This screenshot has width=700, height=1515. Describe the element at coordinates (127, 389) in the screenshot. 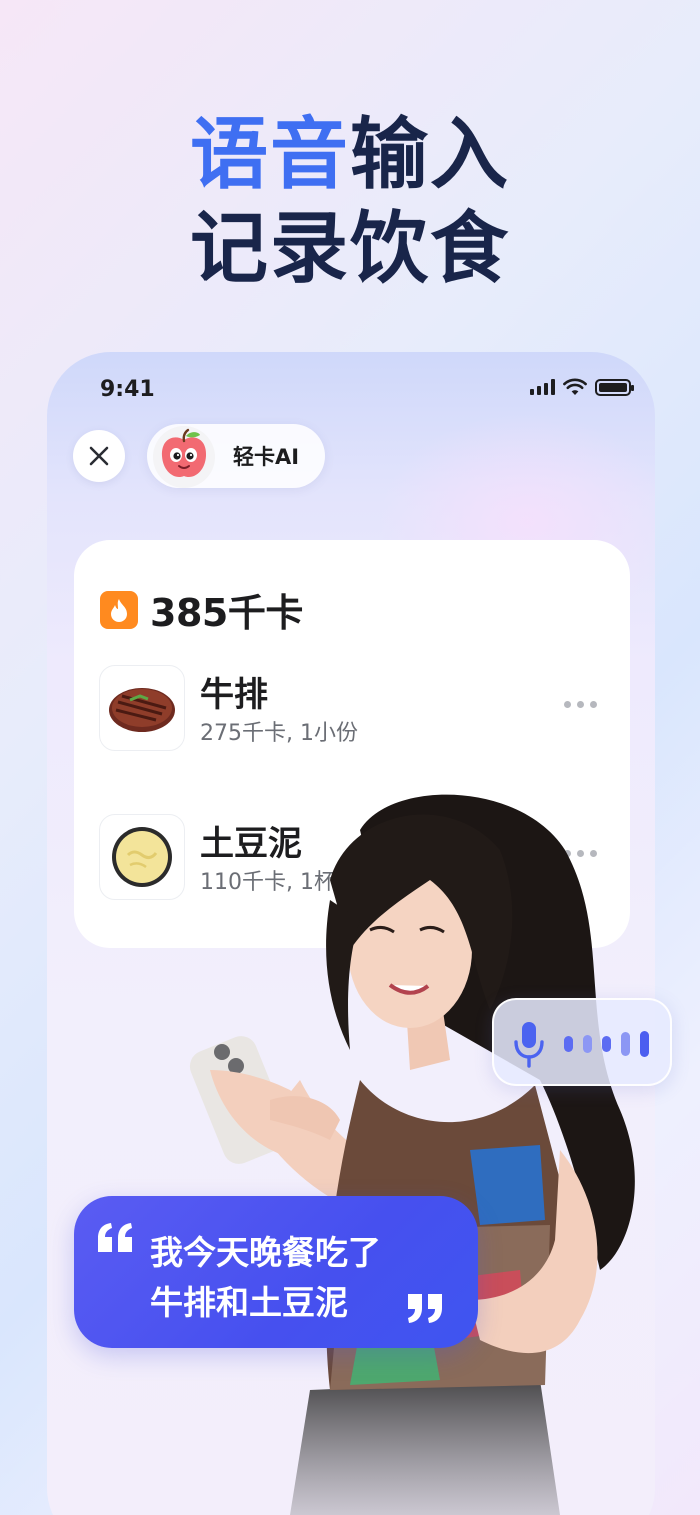

I see `status-time: 9:41` at that location.